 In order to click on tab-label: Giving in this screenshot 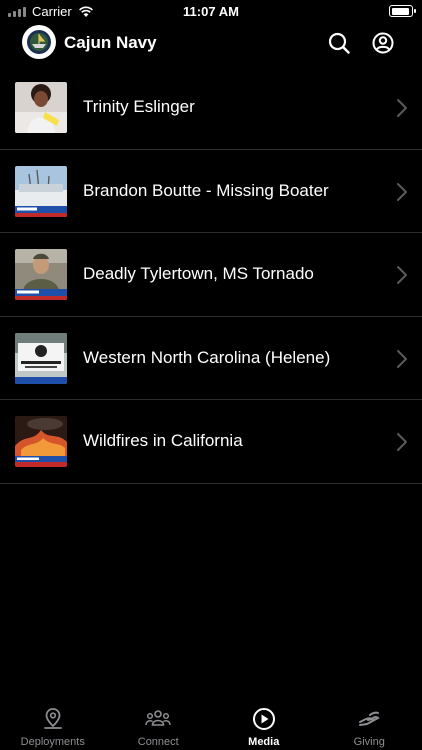, I will do `click(369, 742)`.